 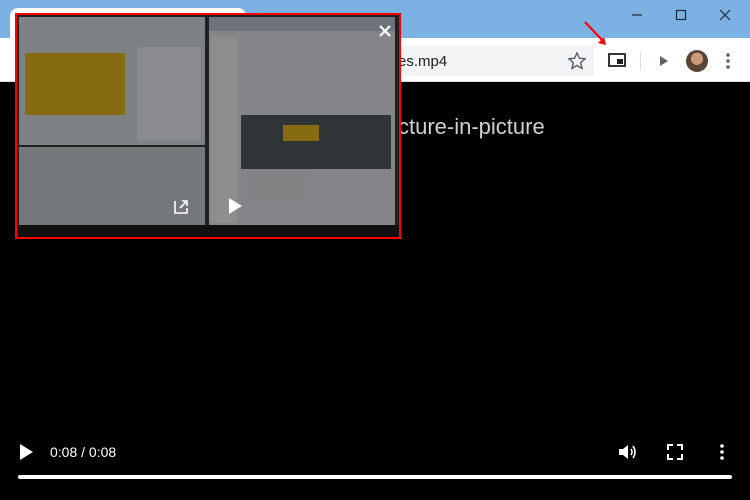 I want to click on progress-bar, so click(x=375, y=477).